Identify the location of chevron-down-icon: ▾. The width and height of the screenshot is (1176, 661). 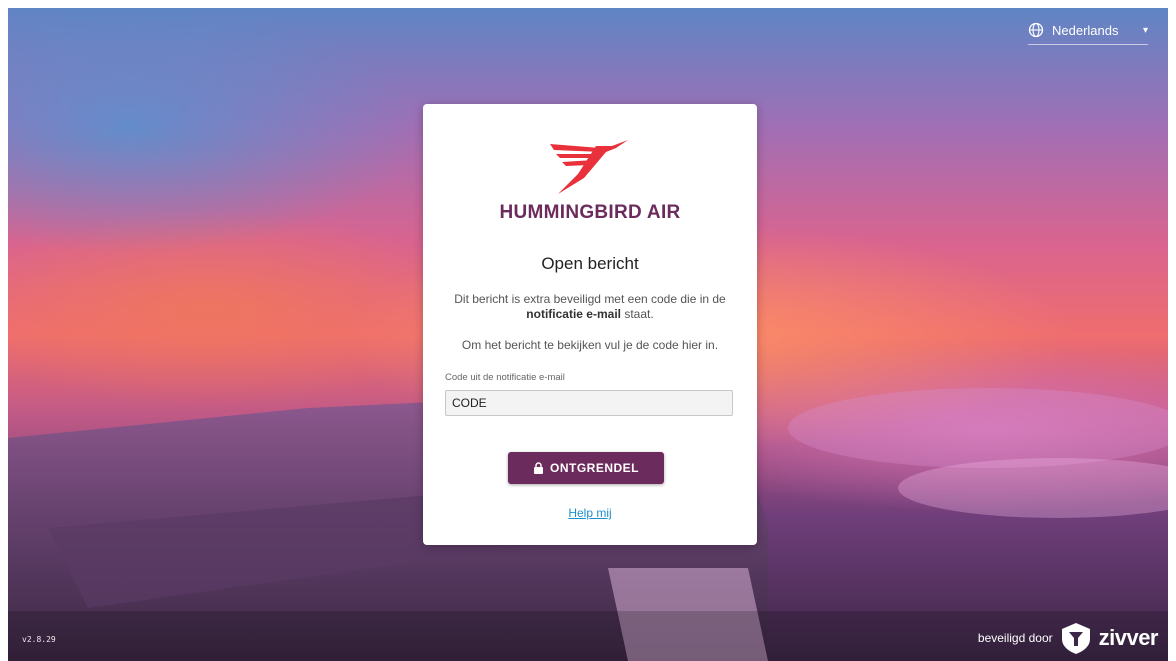
(1145, 30).